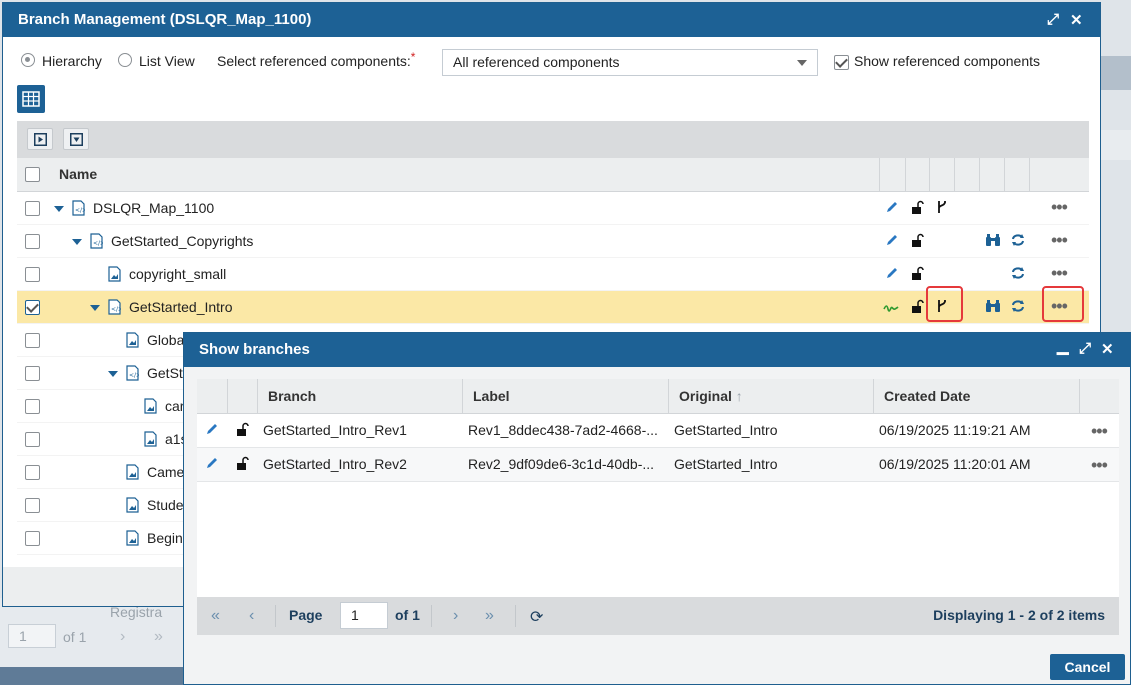  What do you see at coordinates (125, 60) in the screenshot?
I see `list-view-radio` at bounding box center [125, 60].